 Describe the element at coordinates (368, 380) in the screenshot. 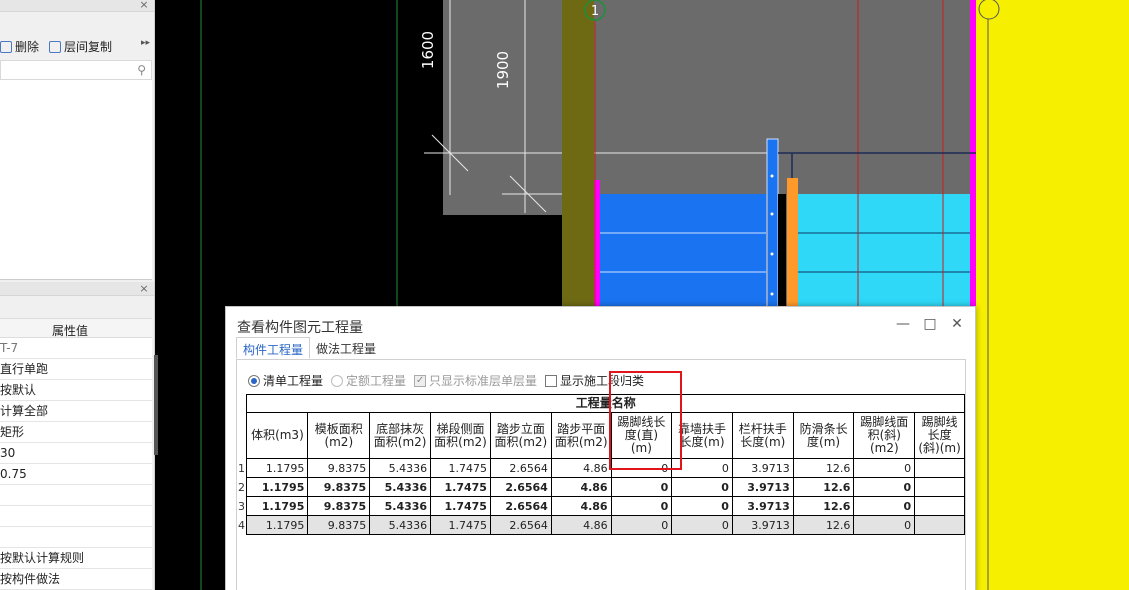

I see `quota-quantity-option: 定额工程量` at that location.